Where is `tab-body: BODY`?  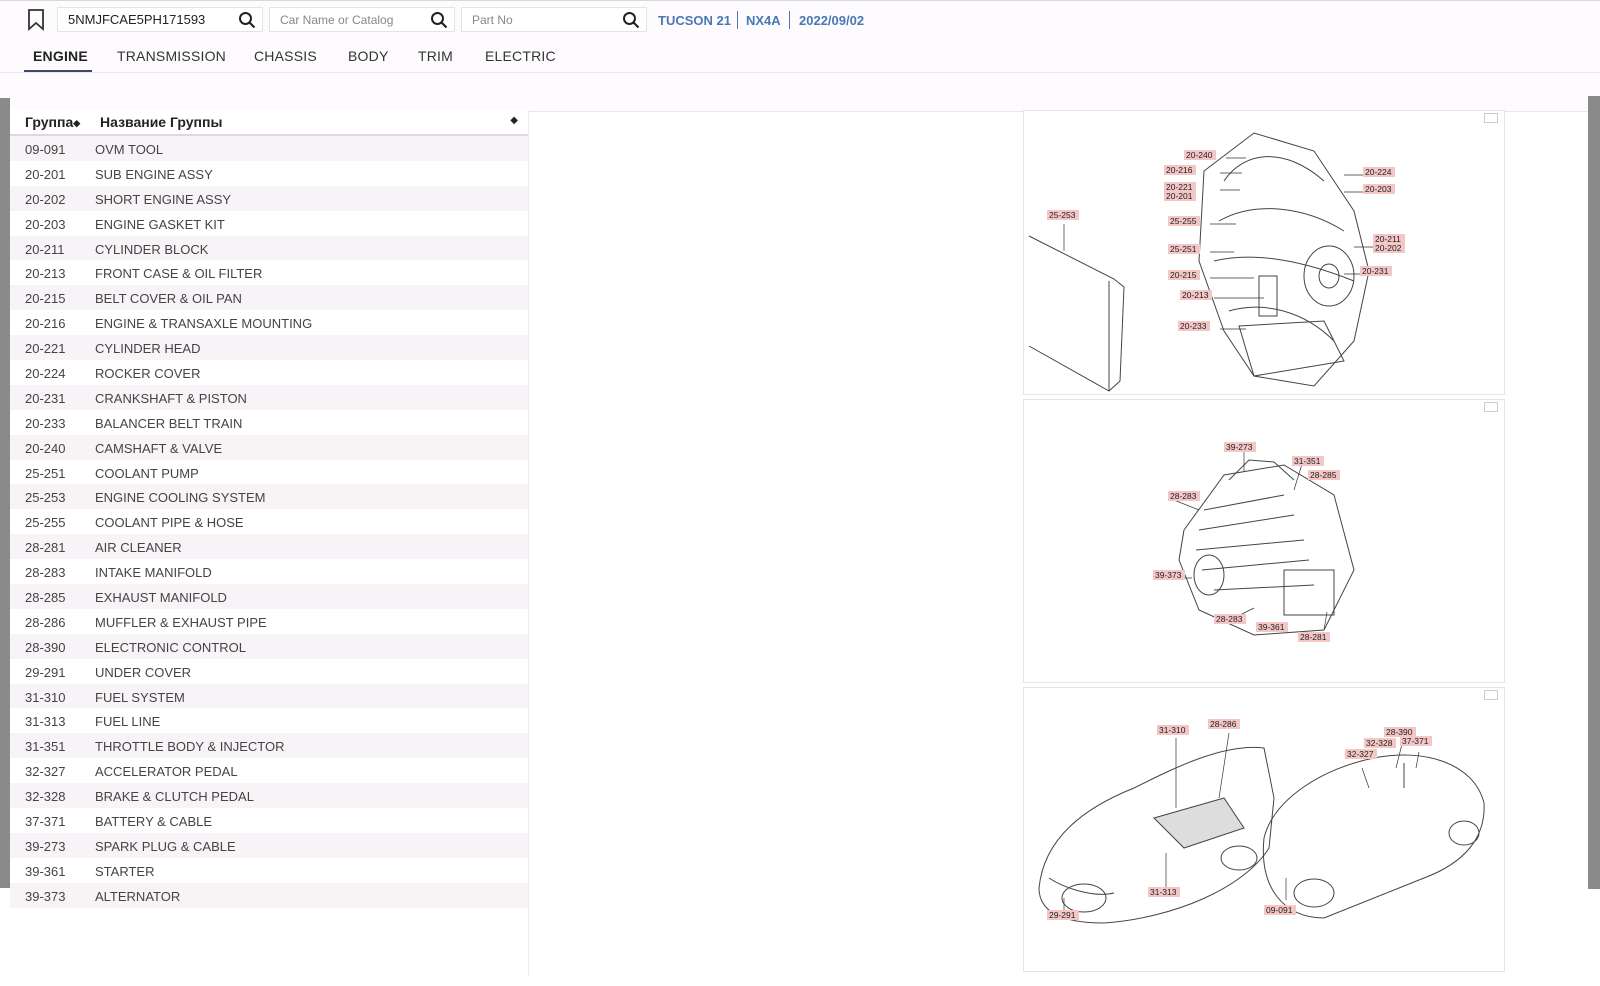 tab-body: BODY is located at coordinates (368, 56).